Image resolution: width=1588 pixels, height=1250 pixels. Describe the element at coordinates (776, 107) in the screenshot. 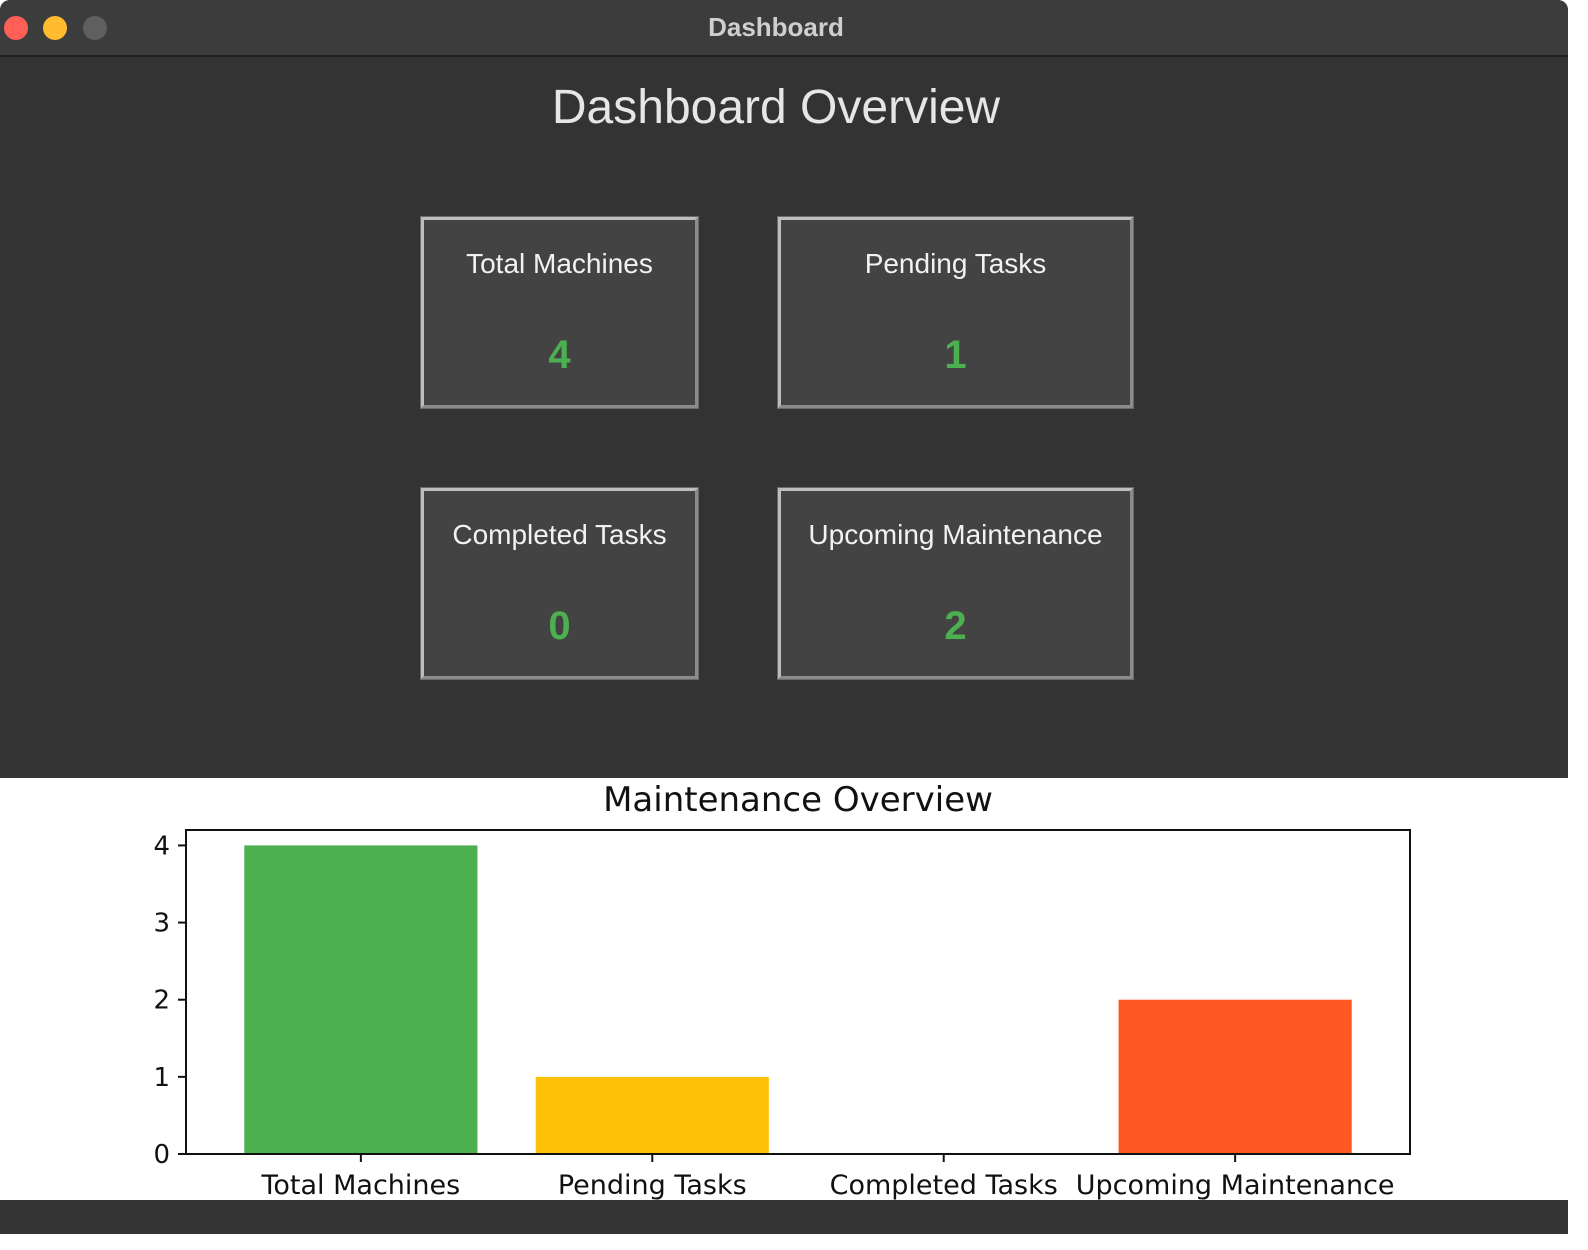

I see `page-title: Dashboard Overview` at that location.